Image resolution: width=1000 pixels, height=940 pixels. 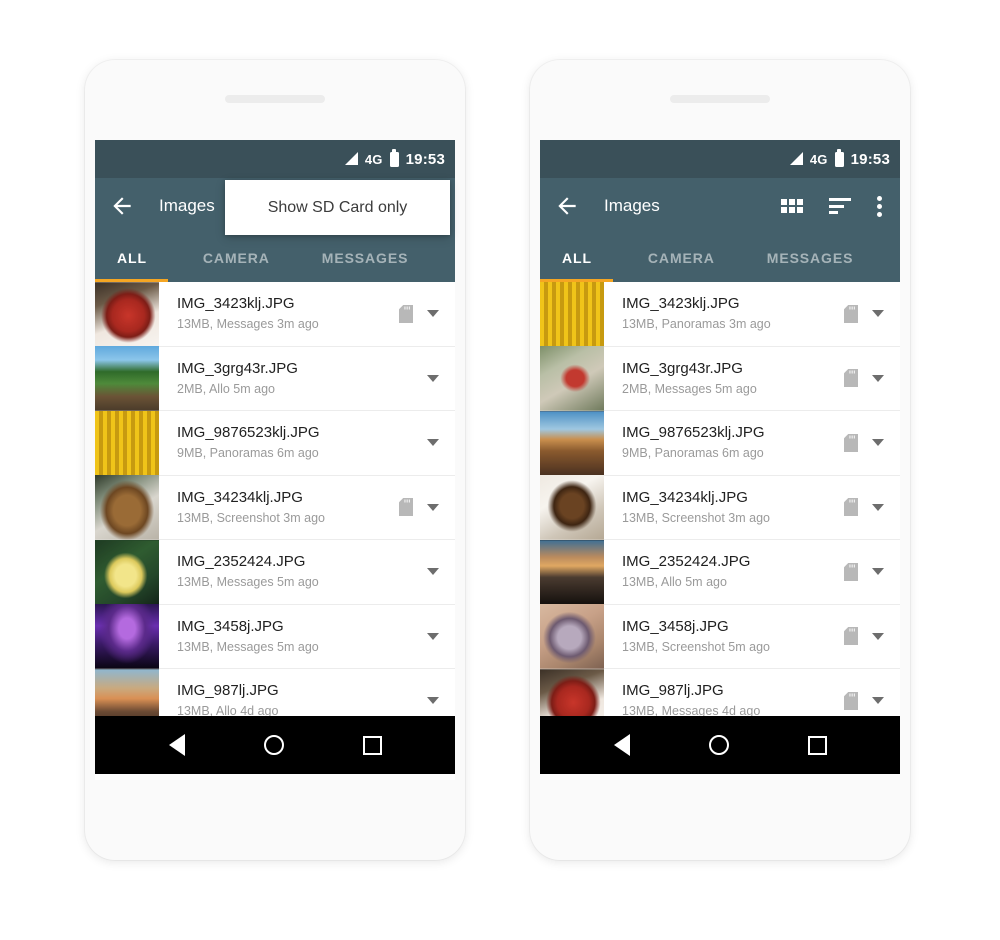 What do you see at coordinates (275, 572) in the screenshot?
I see `file-row: IMG_2352424.JPG 13MB, Messages 5m ago` at bounding box center [275, 572].